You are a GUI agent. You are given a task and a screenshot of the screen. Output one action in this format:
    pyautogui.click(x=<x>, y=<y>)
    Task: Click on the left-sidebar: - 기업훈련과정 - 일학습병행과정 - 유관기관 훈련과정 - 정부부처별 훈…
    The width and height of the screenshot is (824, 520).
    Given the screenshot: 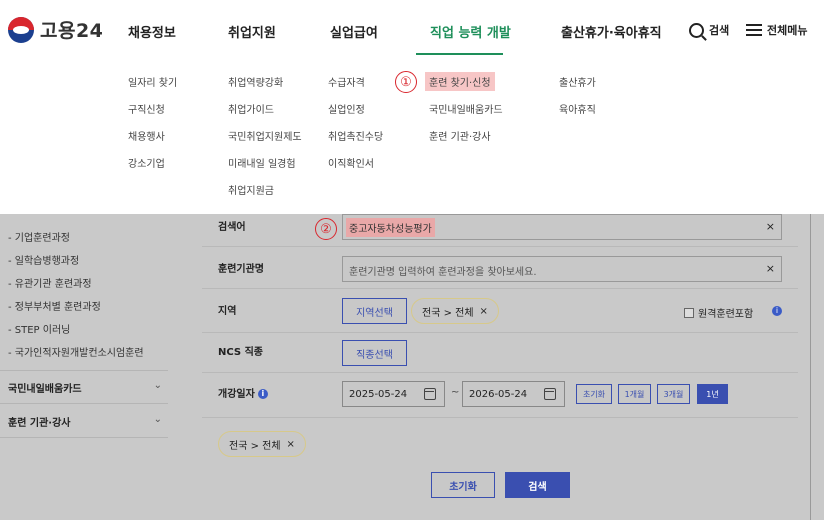 What is the action you would take?
    pyautogui.click(x=84, y=367)
    